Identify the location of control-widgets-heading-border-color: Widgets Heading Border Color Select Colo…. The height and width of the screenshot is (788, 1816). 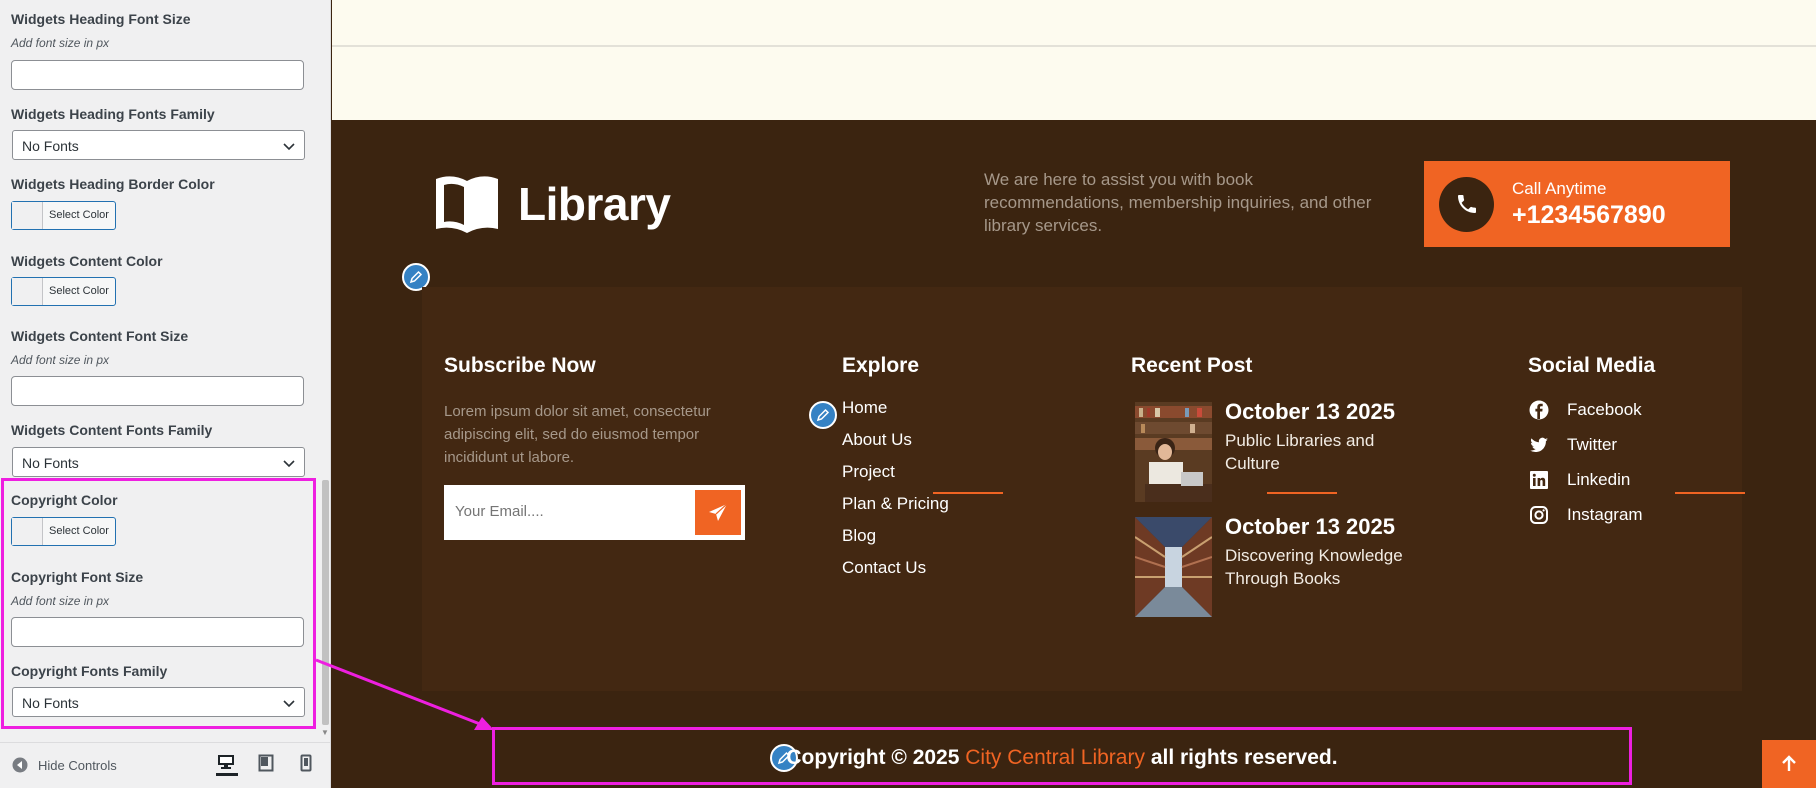
(158, 203).